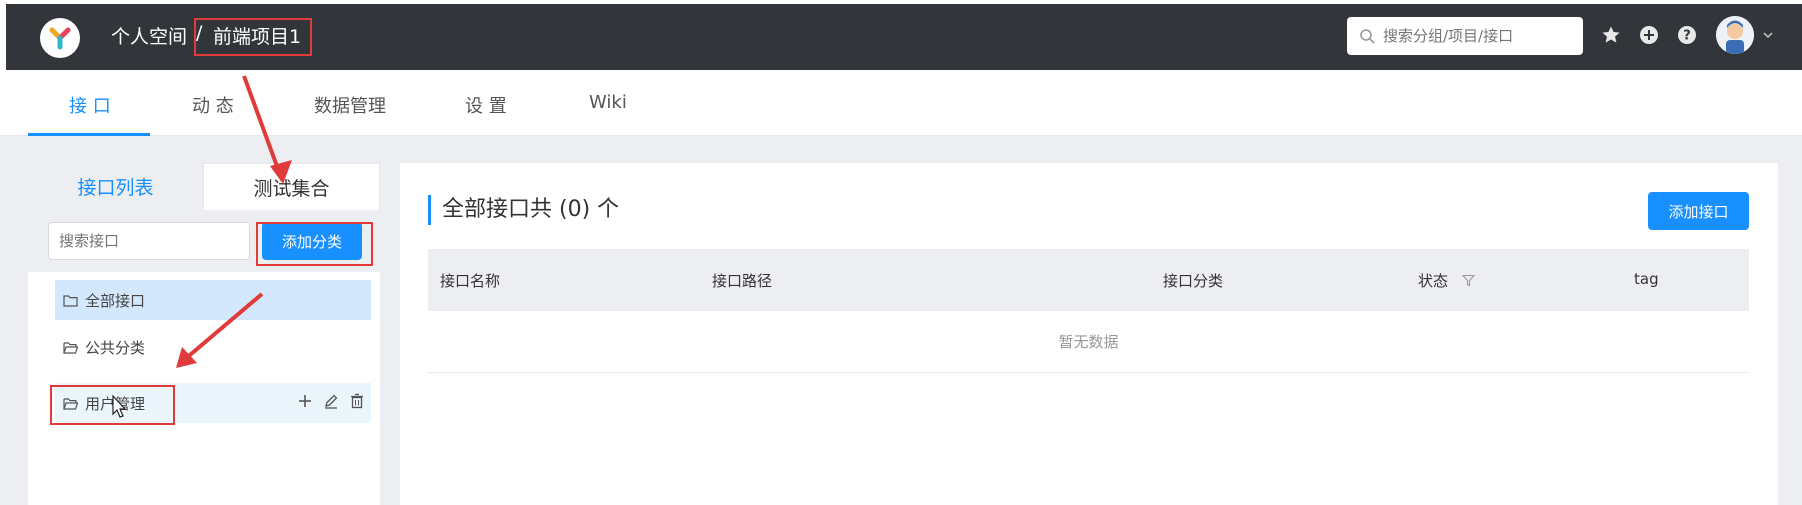  I want to click on active-tab-indicator, so click(89, 134).